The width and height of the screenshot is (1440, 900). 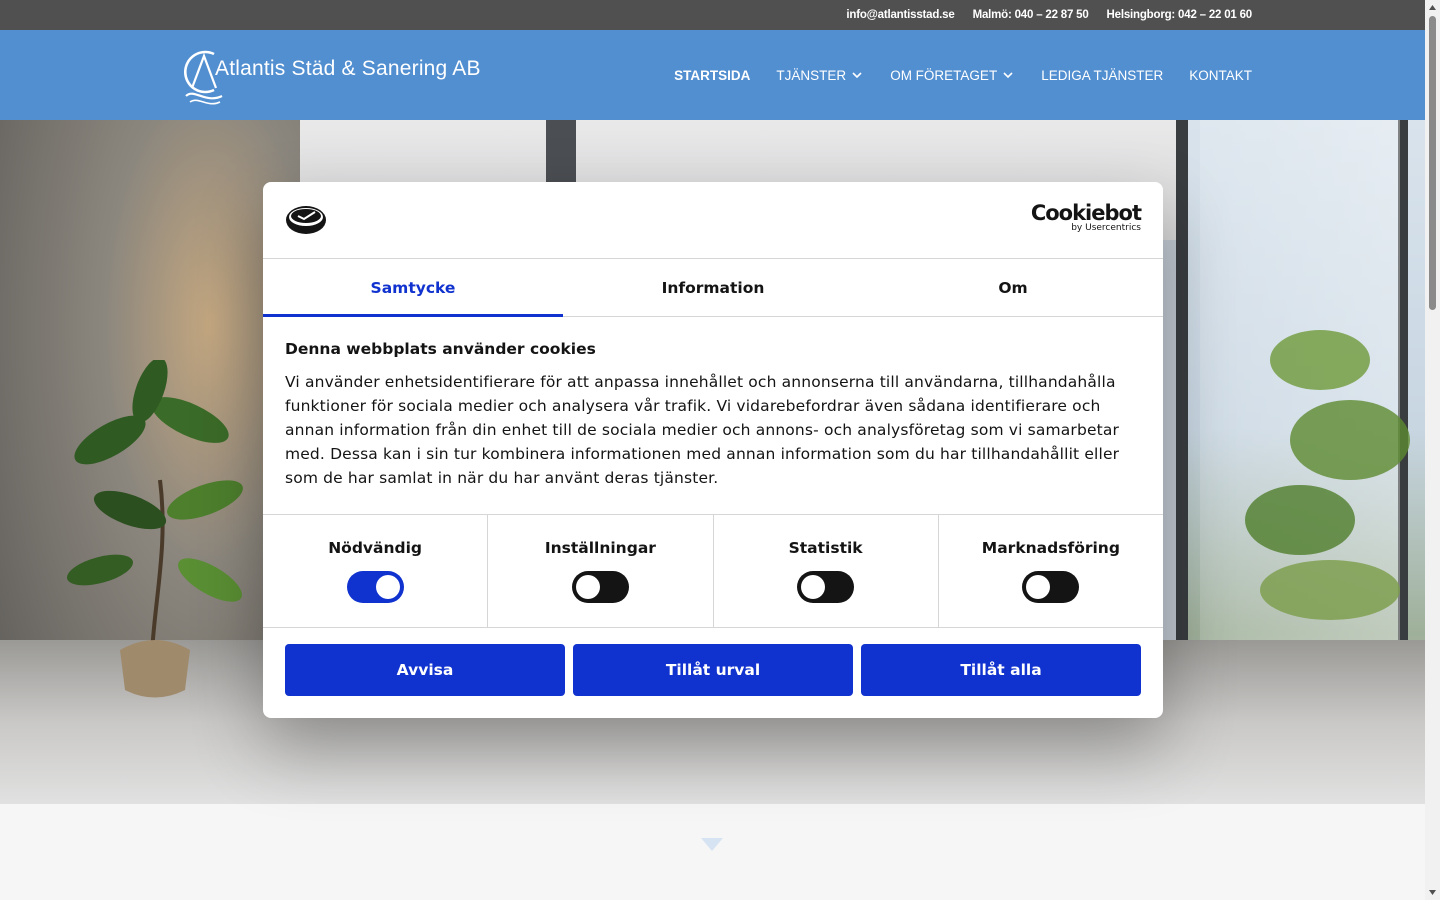 I want to click on logo-text: Atlantis Städ & Sanering AB, so click(x=348, y=68).